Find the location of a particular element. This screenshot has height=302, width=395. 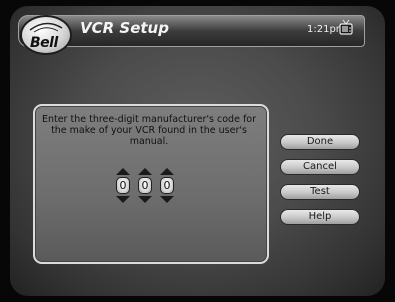

bell-logo-icon: Bell is located at coordinates (46, 35).